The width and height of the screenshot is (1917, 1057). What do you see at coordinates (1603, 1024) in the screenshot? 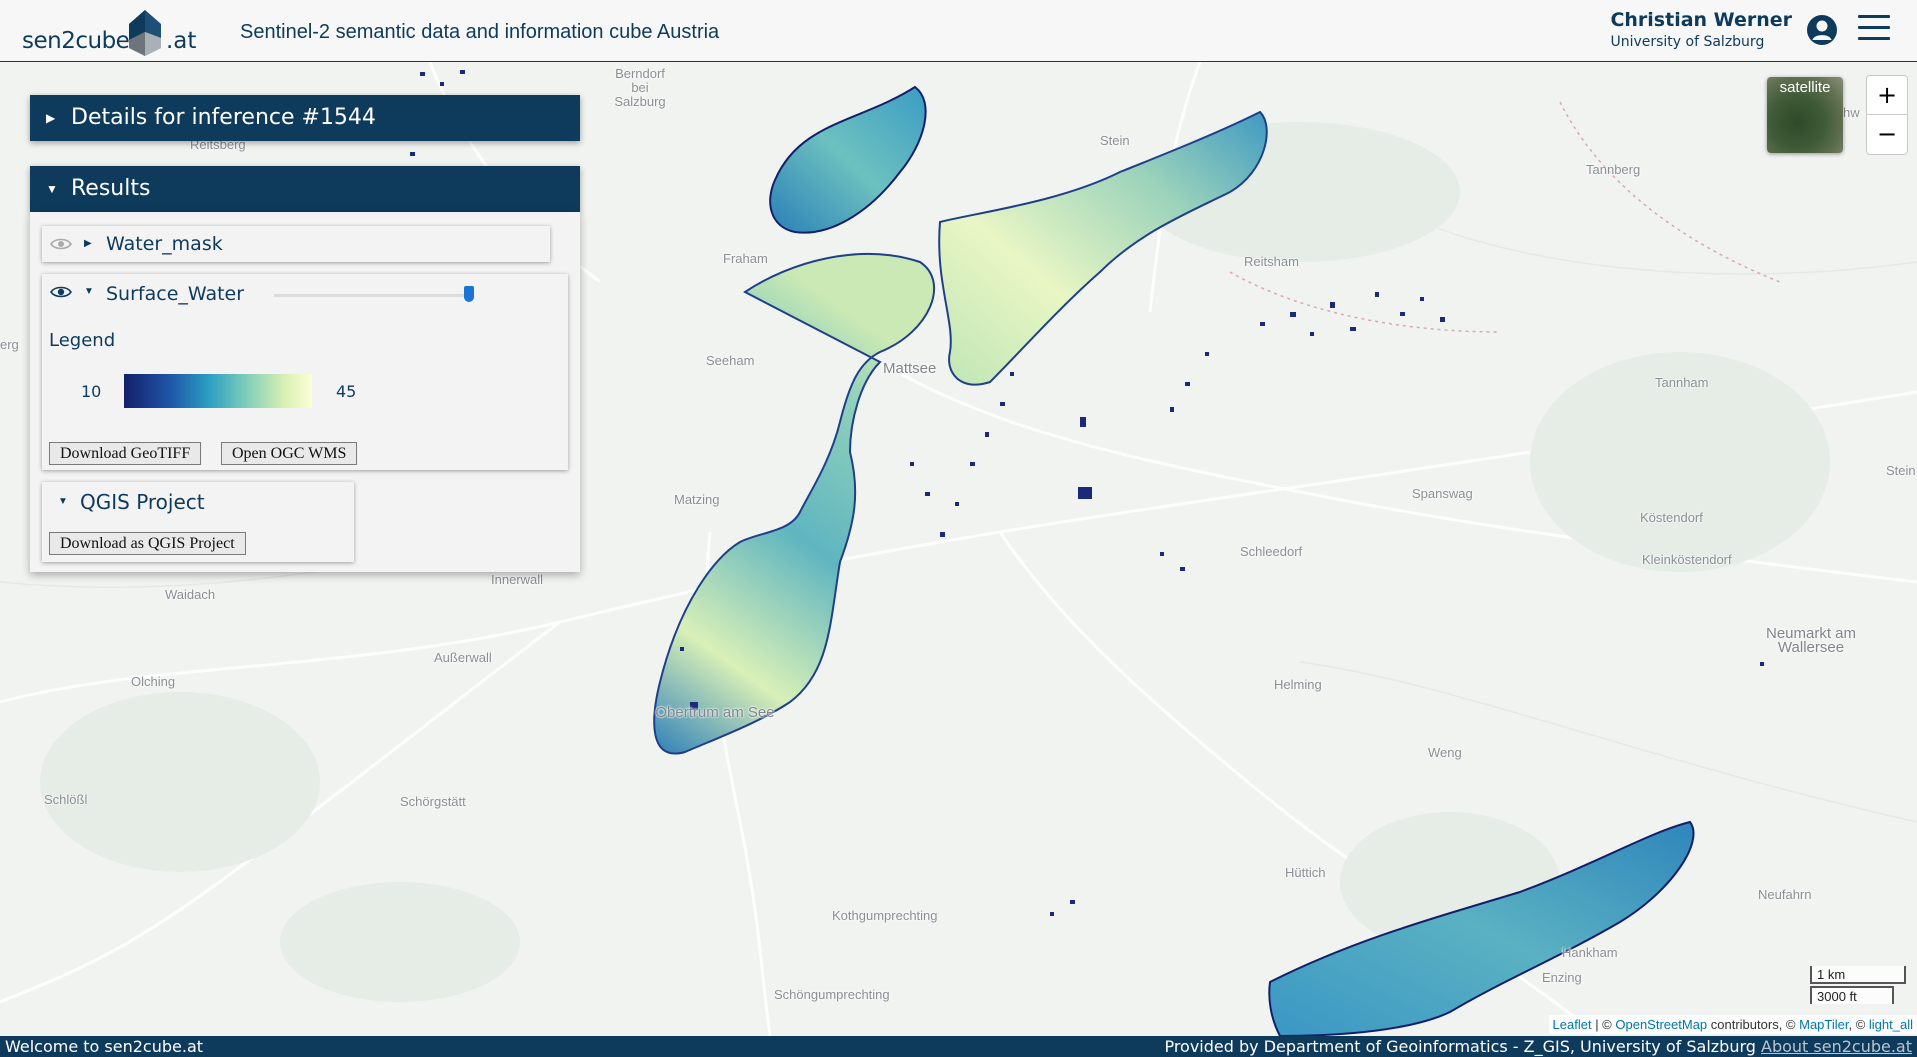
I see `attribution-text: | ©` at bounding box center [1603, 1024].